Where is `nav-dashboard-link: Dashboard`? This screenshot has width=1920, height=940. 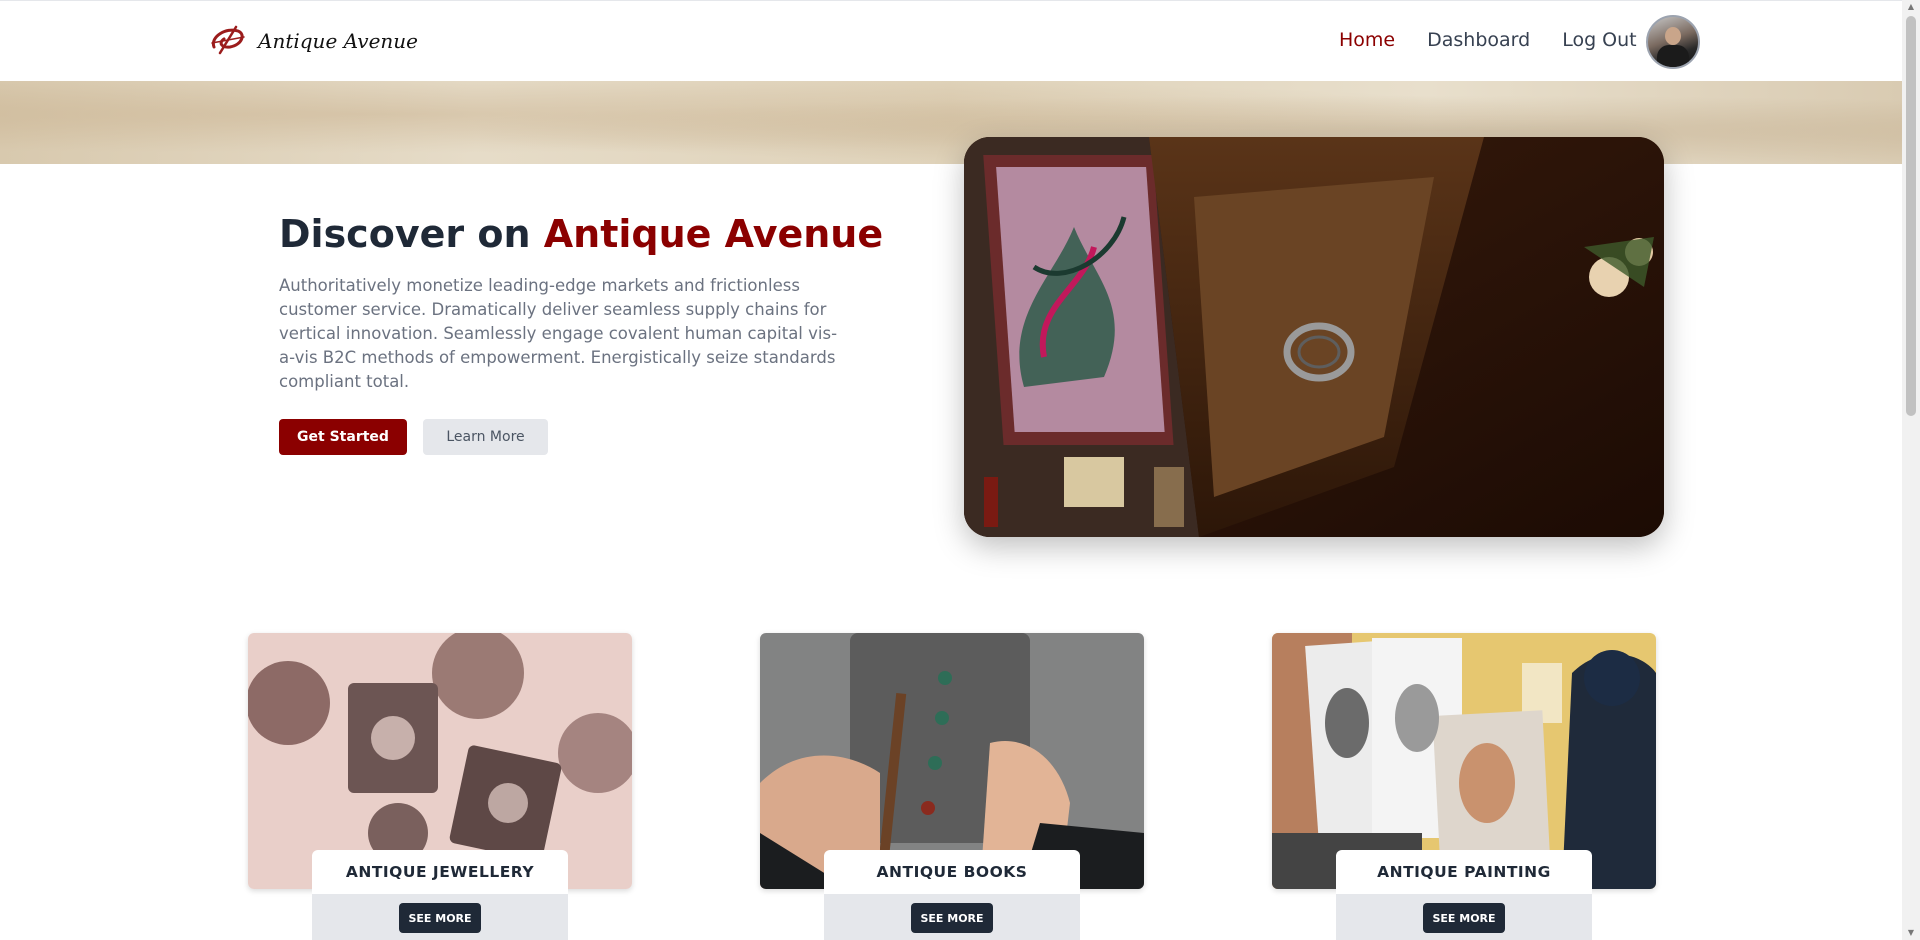
nav-dashboard-link: Dashboard is located at coordinates (1478, 40).